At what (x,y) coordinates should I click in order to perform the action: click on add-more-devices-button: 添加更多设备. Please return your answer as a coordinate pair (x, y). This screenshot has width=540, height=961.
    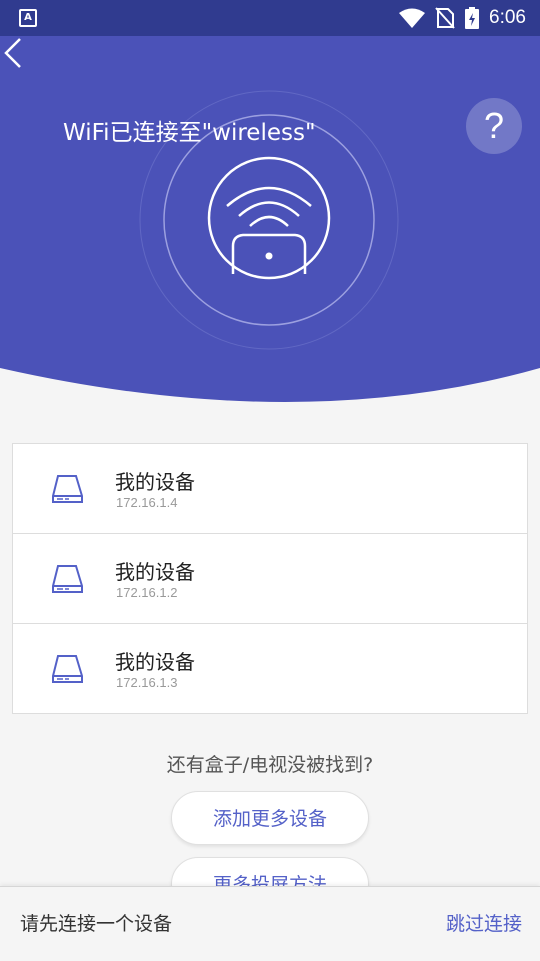
    Looking at the image, I should click on (270, 818).